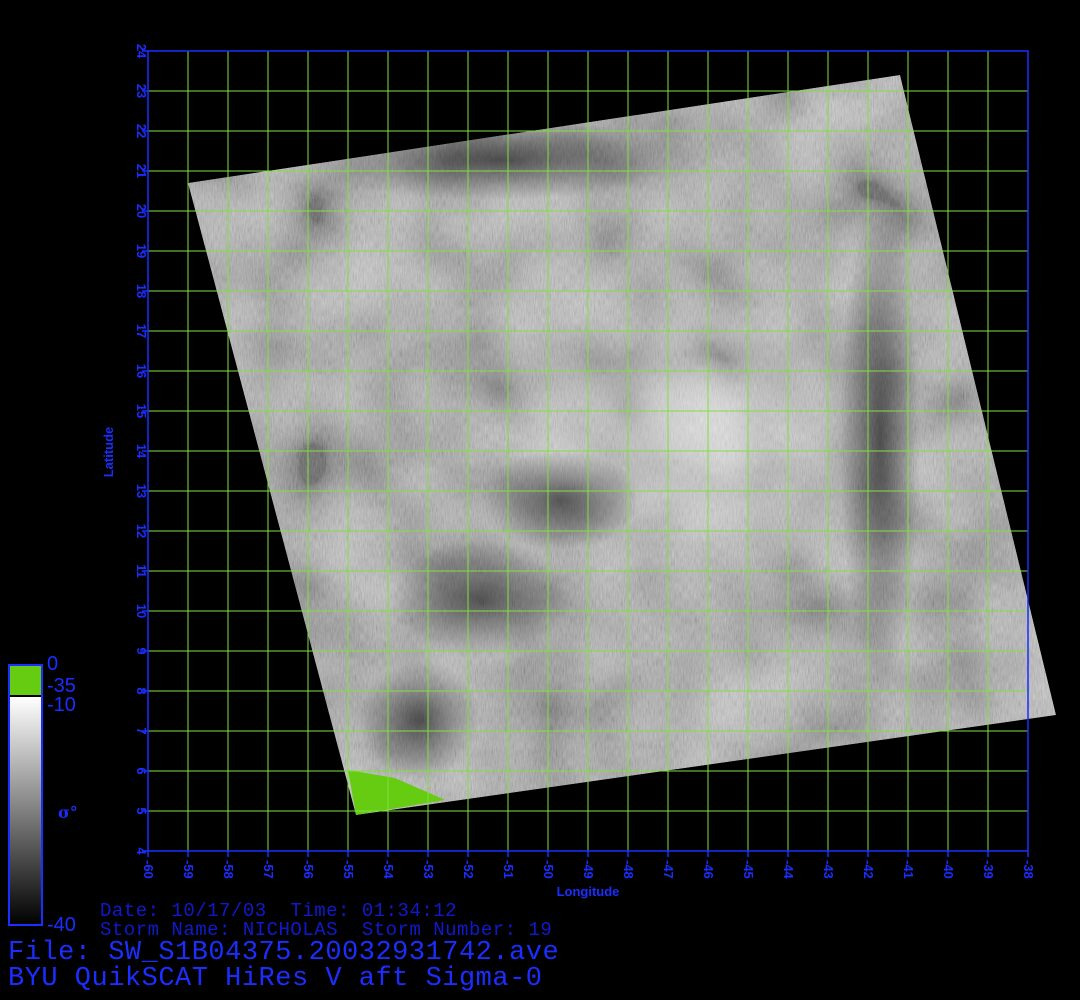 The height and width of the screenshot is (1000, 1080). Describe the element at coordinates (508, 869) in the screenshot. I see `x-tick-label: -51` at that location.